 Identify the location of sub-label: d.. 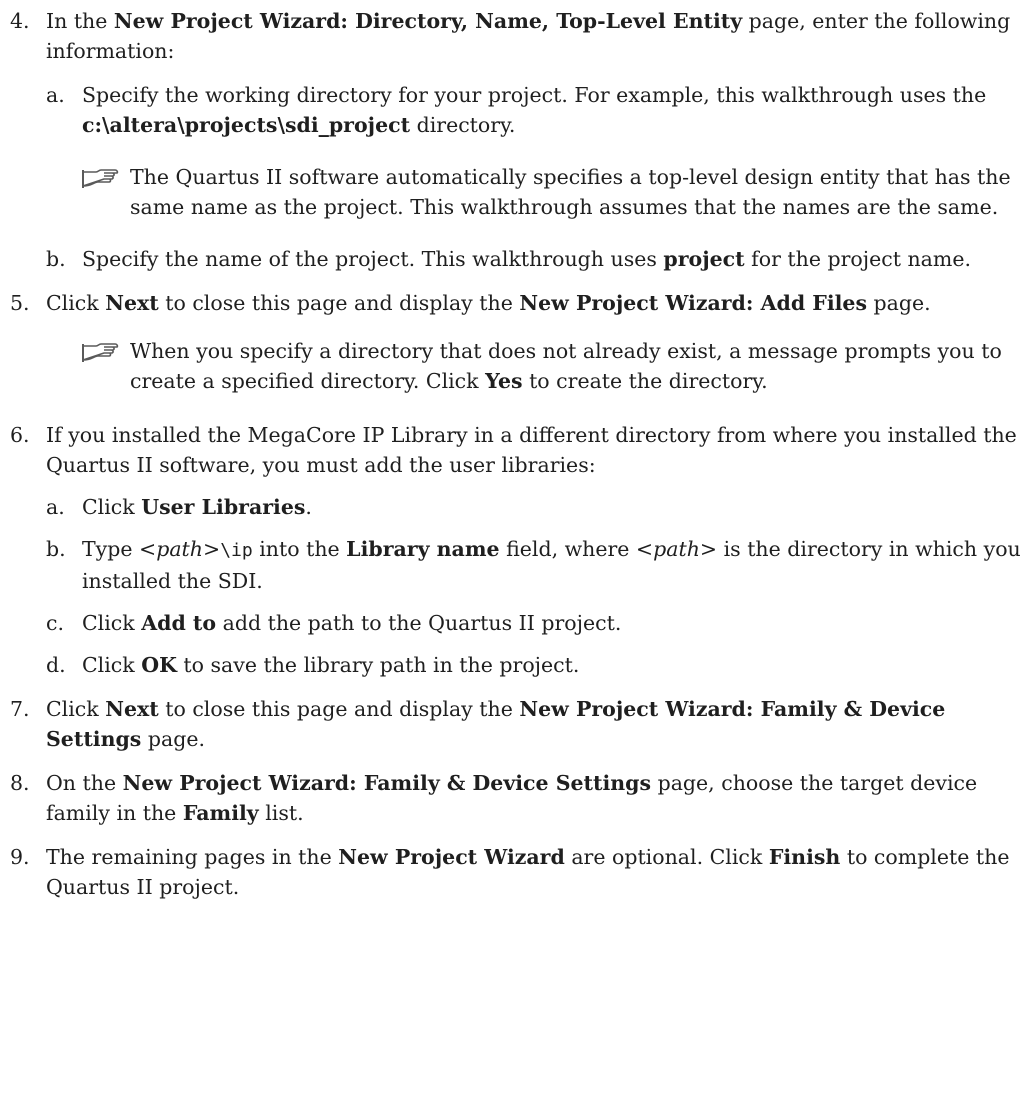
(56, 665).